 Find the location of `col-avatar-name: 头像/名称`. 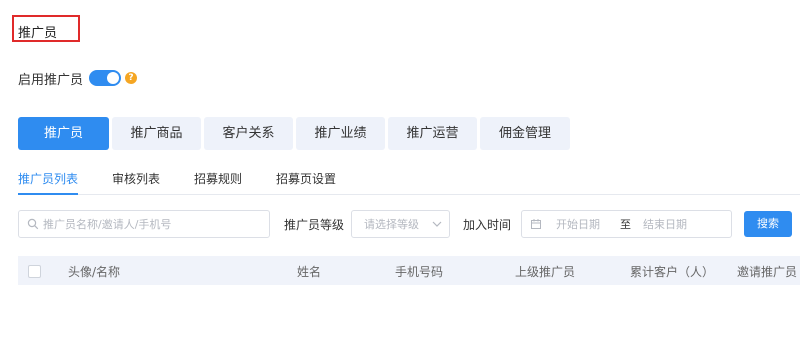

col-avatar-name: 头像/名称 is located at coordinates (94, 272).